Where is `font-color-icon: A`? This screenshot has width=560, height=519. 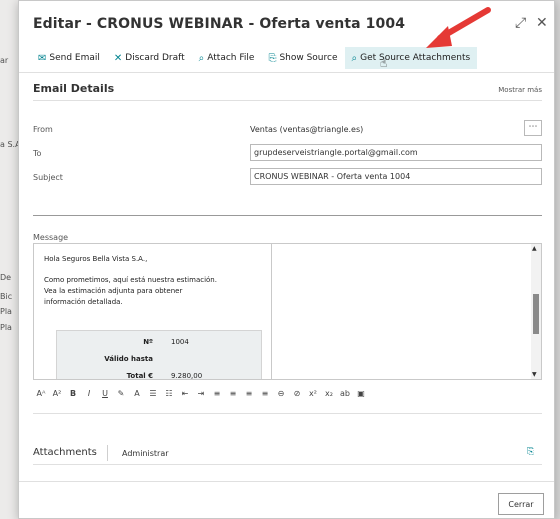
font-color-icon: A is located at coordinates (137, 393).